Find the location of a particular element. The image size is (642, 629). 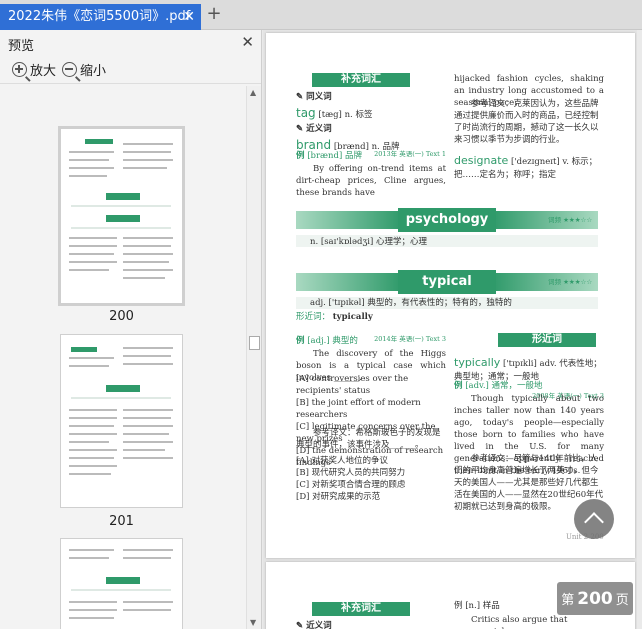

psychology-definition: n. [saɪ'kɒlədʒi] 心理学；心理 is located at coordinates (368, 242).